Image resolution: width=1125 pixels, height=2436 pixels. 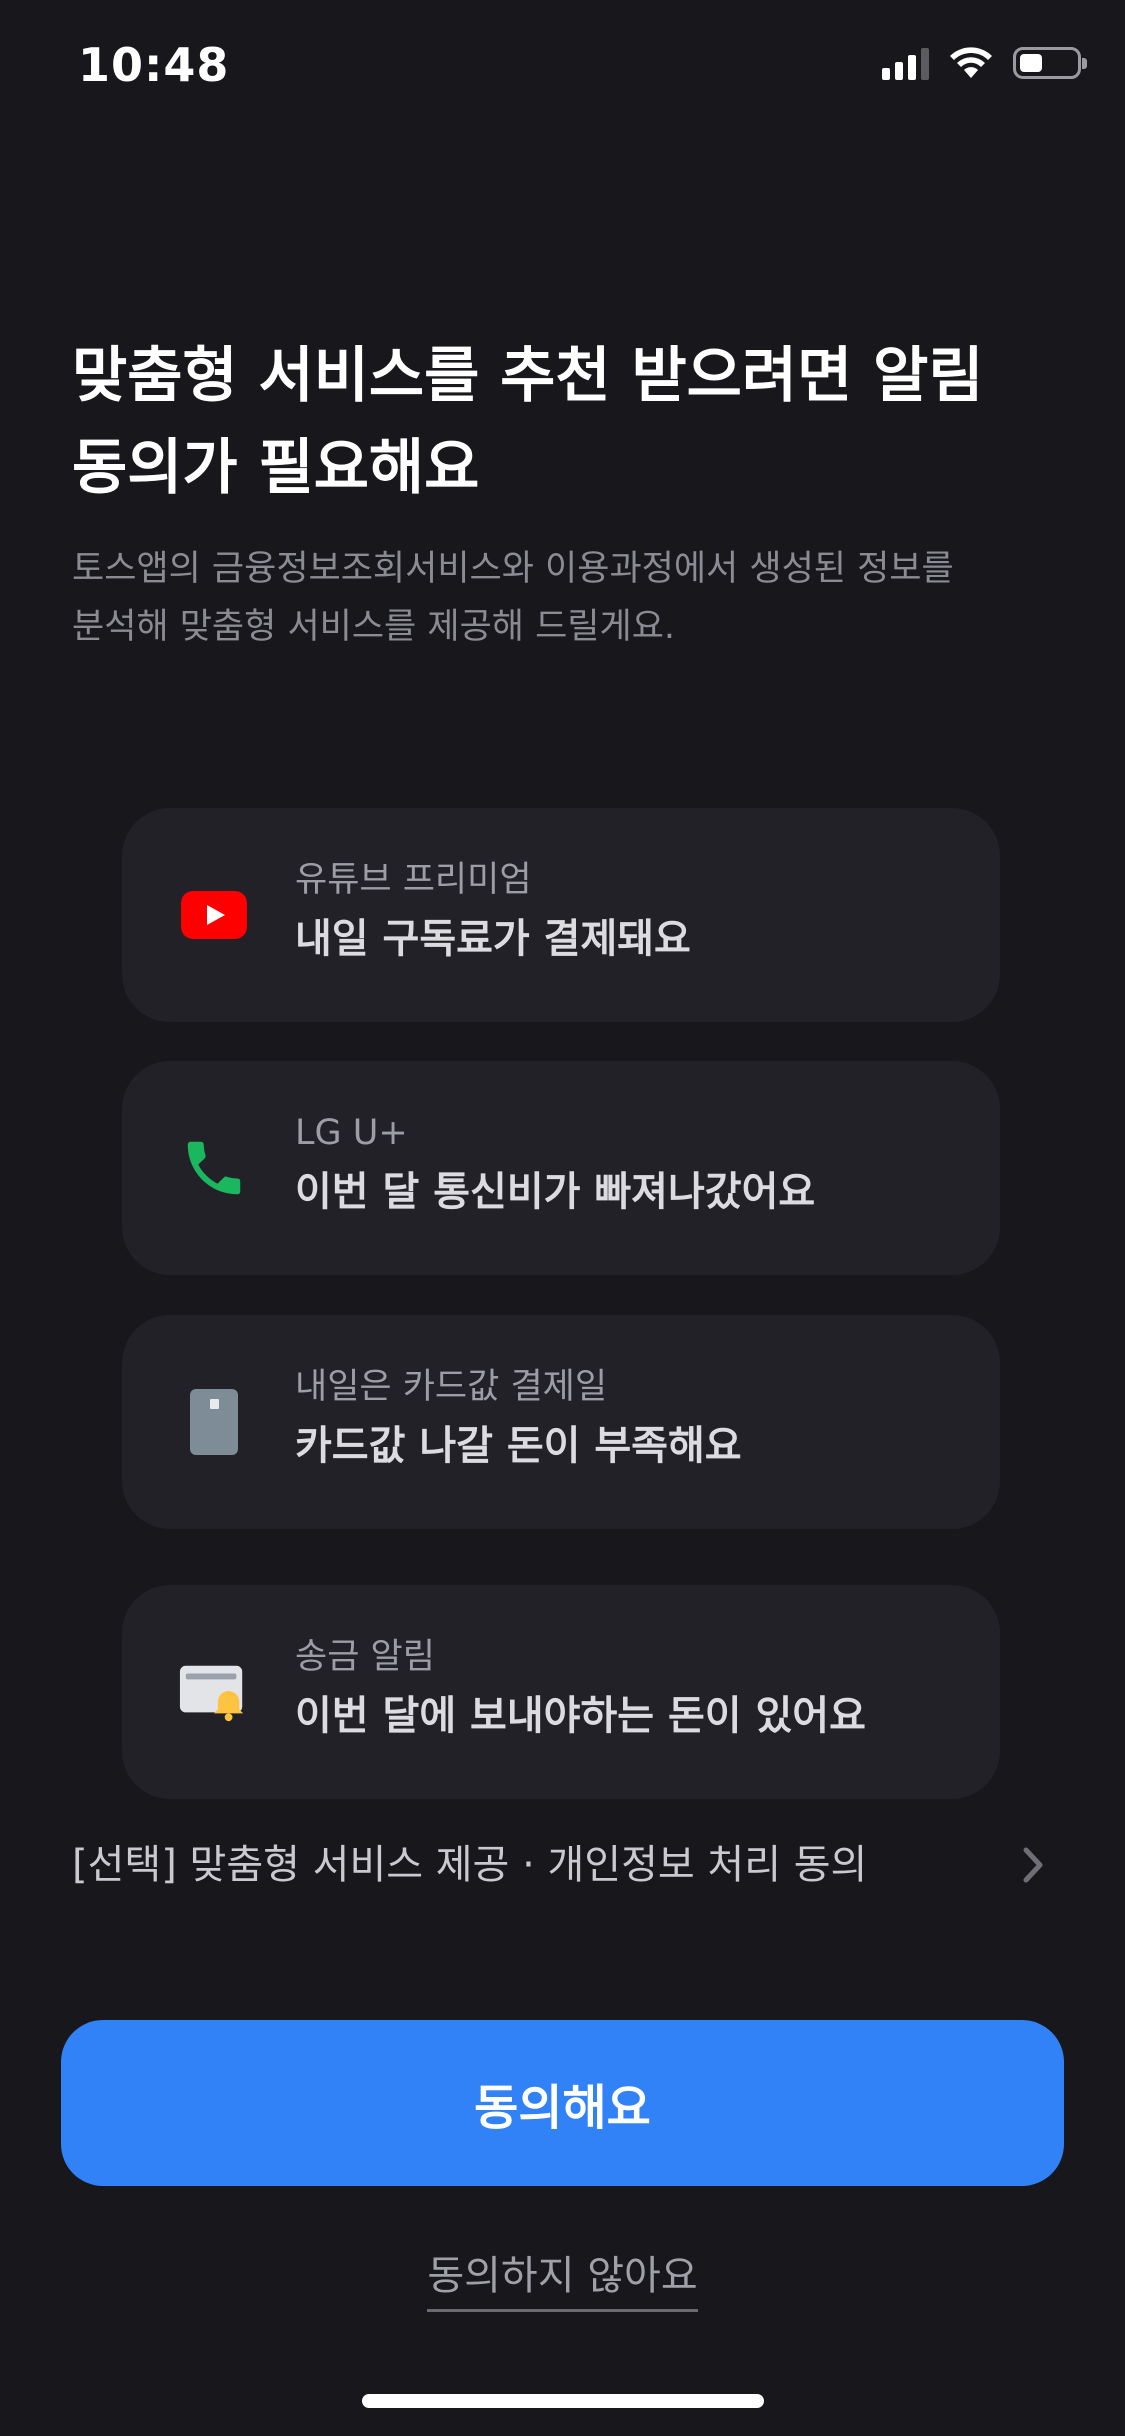 What do you see at coordinates (562, 2103) in the screenshot?
I see `agree-button: 동의해요` at bounding box center [562, 2103].